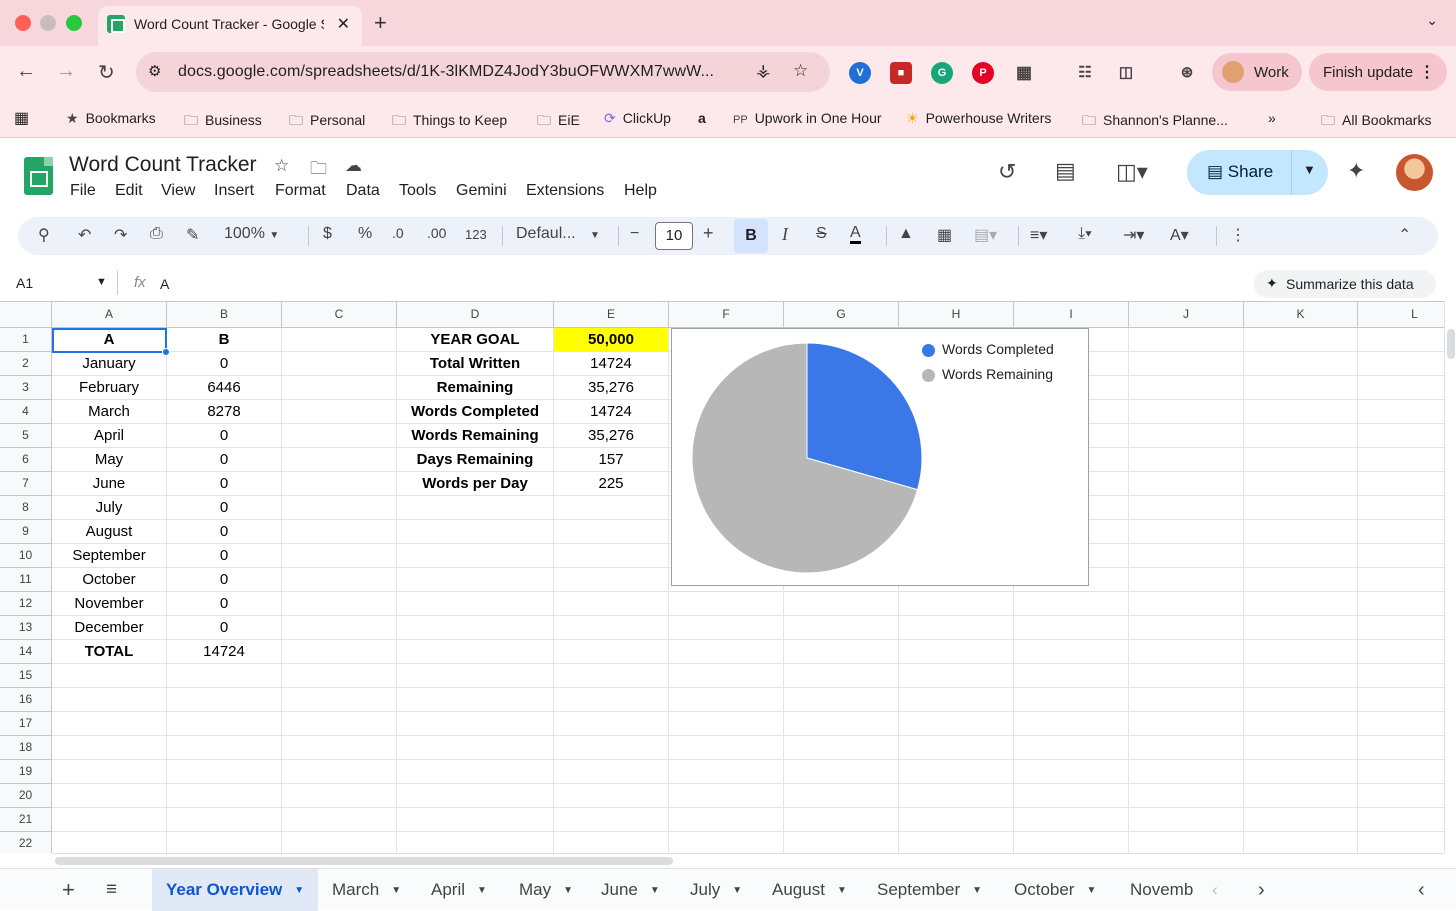  What do you see at coordinates (367, 890) in the screenshot?
I see `sheet-tab: March ▼` at bounding box center [367, 890].